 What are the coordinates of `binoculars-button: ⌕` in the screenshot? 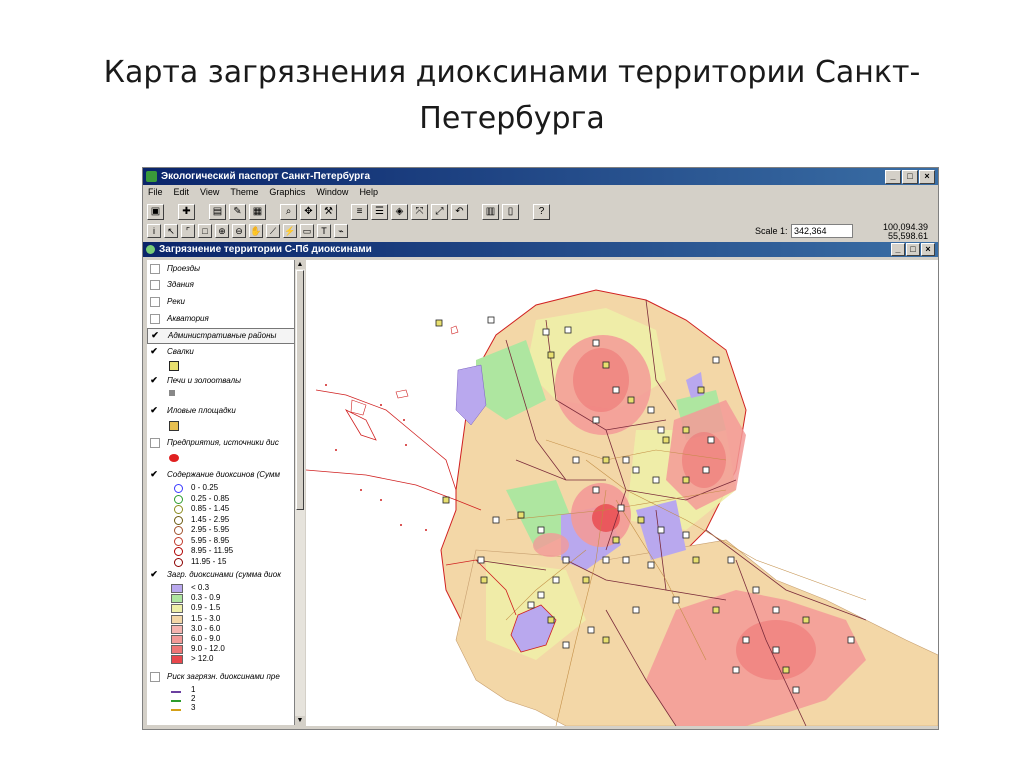 It's located at (288, 212).